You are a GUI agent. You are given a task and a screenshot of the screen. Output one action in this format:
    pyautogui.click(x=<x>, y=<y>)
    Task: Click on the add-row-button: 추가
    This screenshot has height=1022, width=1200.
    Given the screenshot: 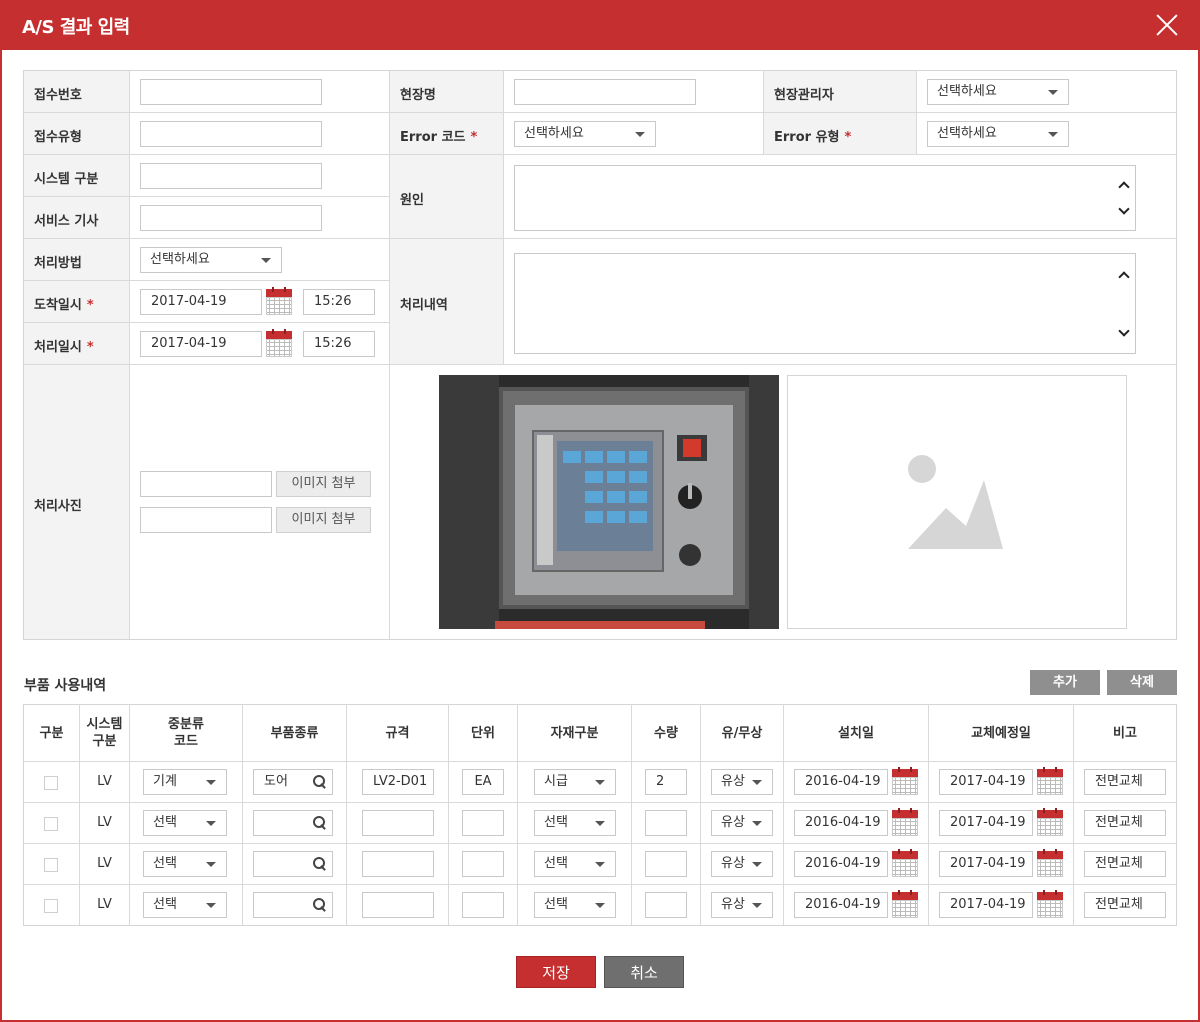 What is the action you would take?
    pyautogui.click(x=1065, y=682)
    